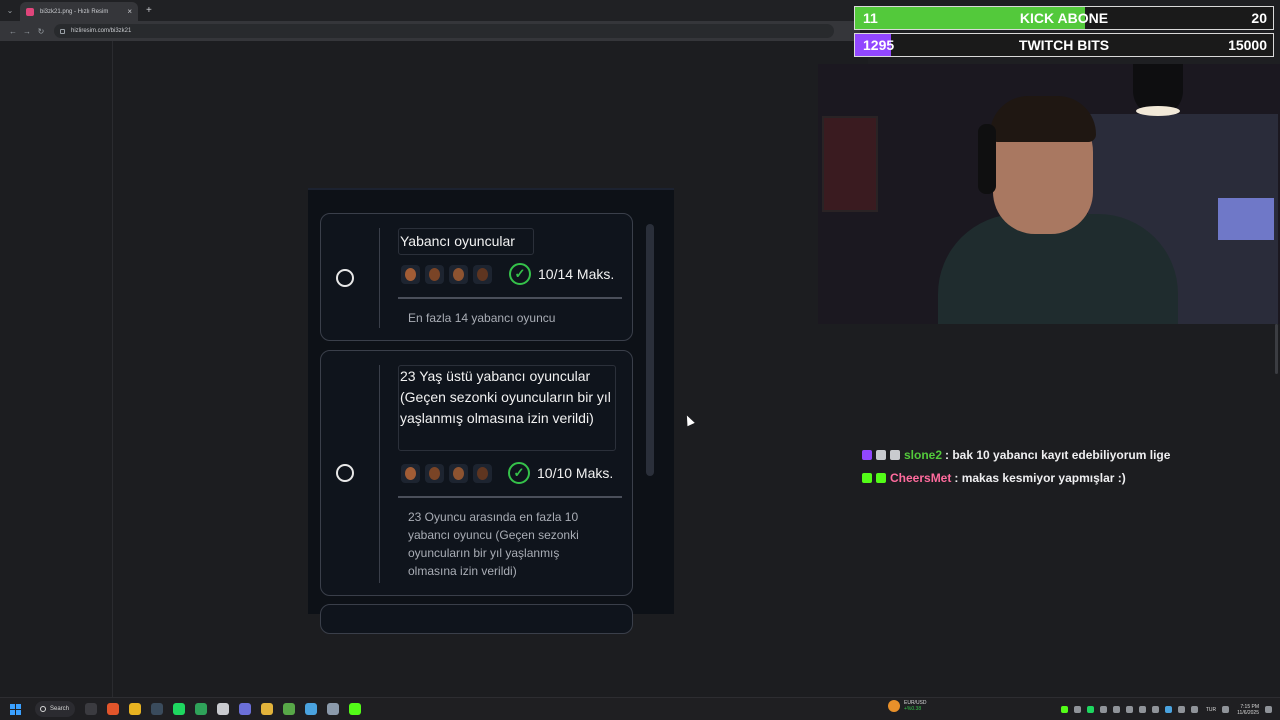 Image resolution: width=1280 pixels, height=720 pixels. What do you see at coordinates (43, 709) in the screenshot?
I see `search-icon` at bounding box center [43, 709].